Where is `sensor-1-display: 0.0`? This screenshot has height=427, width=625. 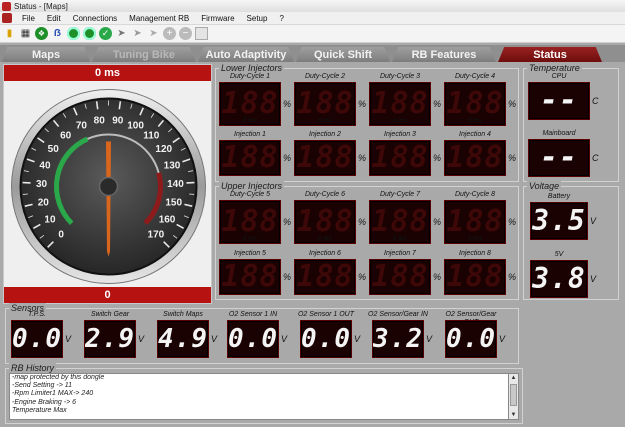 sensor-1-display: 0.0 is located at coordinates (37, 339).